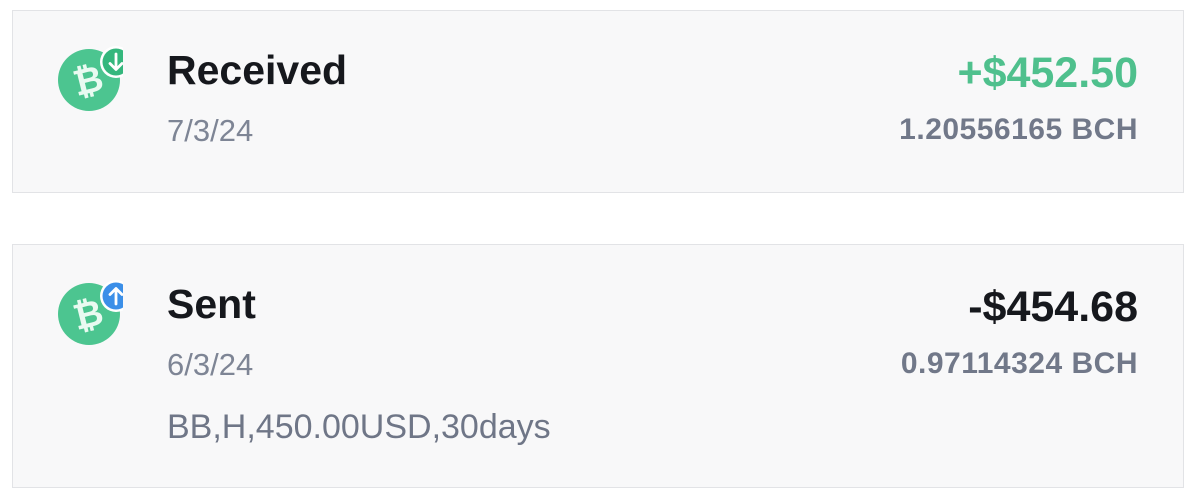  What do you see at coordinates (1053, 307) in the screenshot?
I see `fiat-amount: -$454.68` at bounding box center [1053, 307].